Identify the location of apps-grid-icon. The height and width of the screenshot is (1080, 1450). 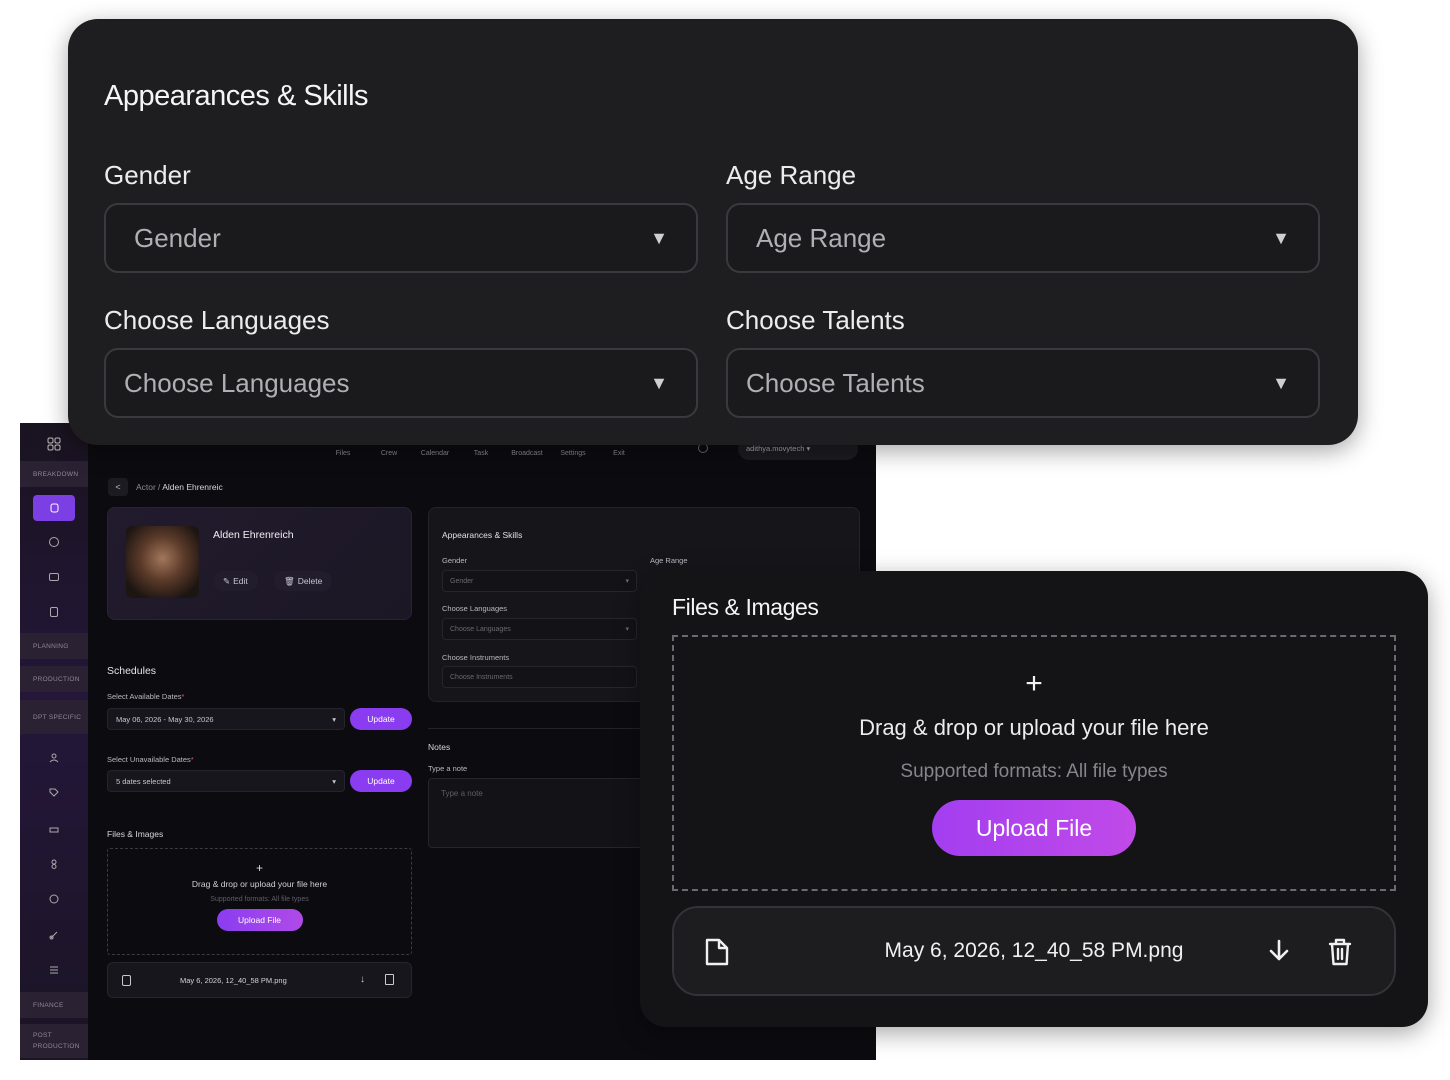
(54, 444).